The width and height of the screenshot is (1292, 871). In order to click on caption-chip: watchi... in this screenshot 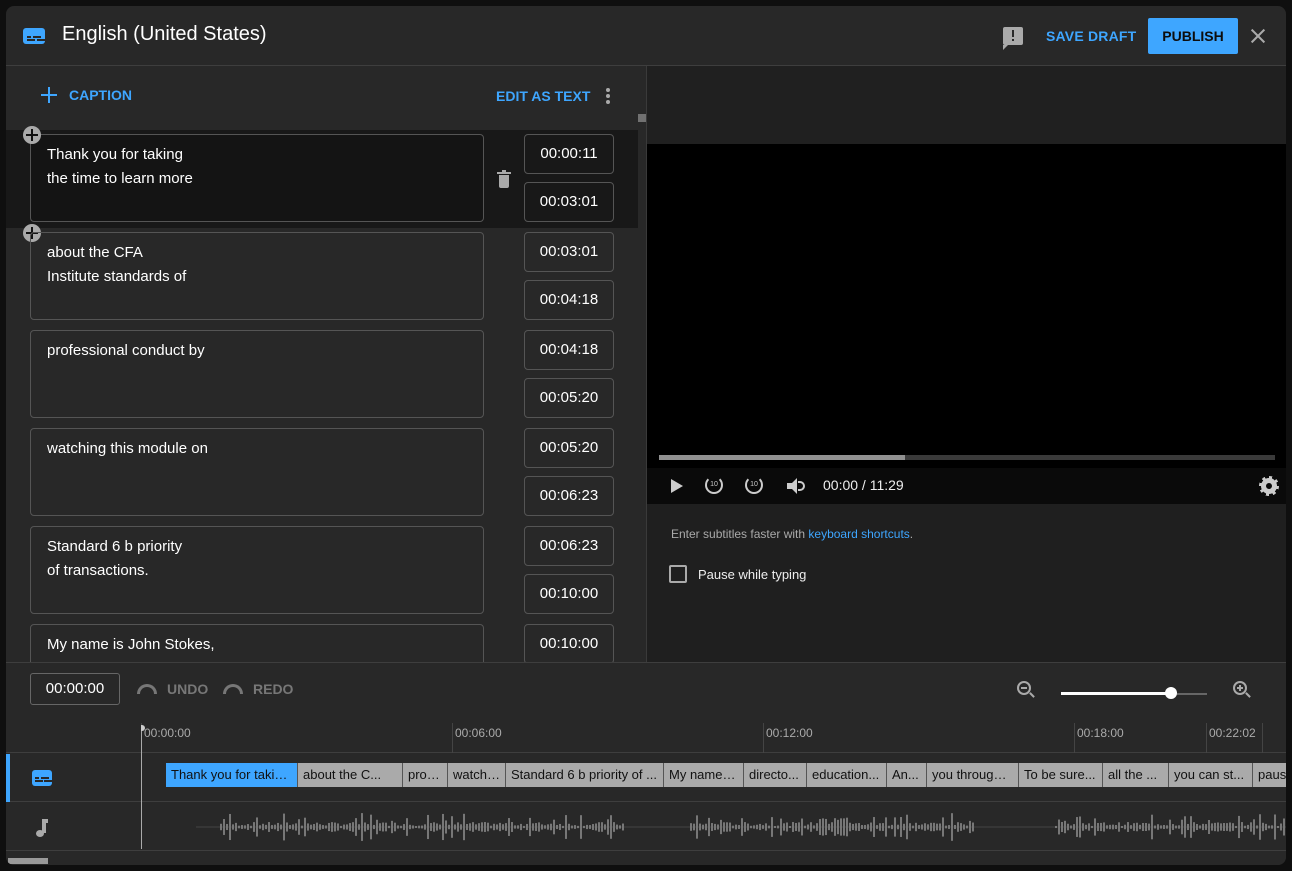, I will do `click(477, 775)`.